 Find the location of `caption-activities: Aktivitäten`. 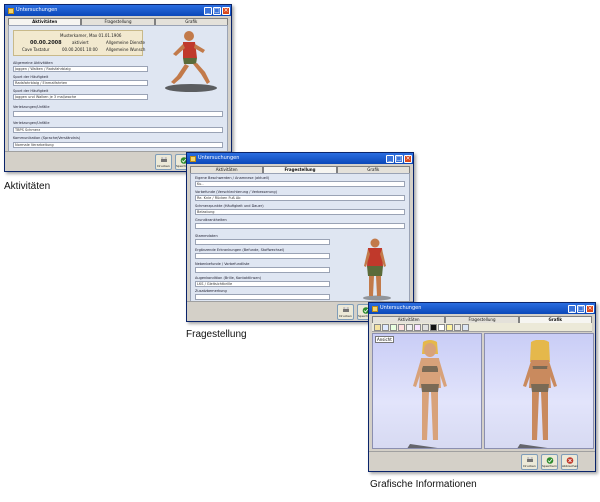

caption-activities: Aktivitäten is located at coordinates (27, 186).